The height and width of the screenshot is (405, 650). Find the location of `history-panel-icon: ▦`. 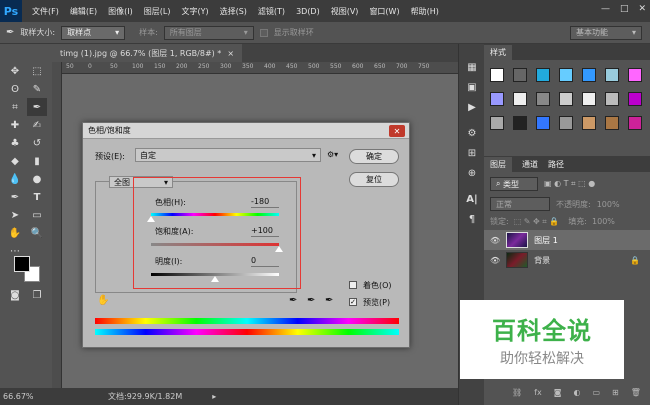

history-panel-icon: ▦ is located at coordinates (472, 67).